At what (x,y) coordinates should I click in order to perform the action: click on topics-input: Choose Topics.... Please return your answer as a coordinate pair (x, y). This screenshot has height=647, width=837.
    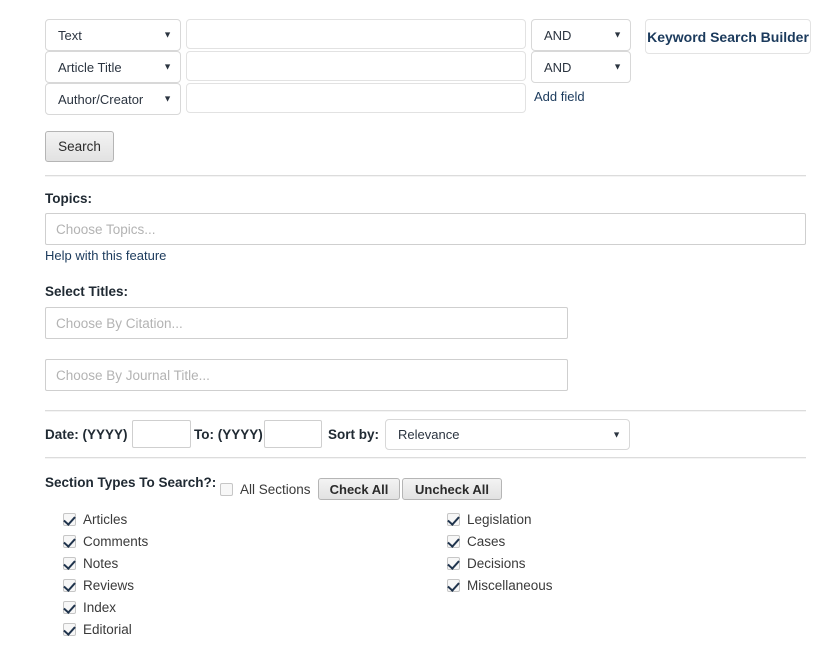
    Looking at the image, I should click on (425, 229).